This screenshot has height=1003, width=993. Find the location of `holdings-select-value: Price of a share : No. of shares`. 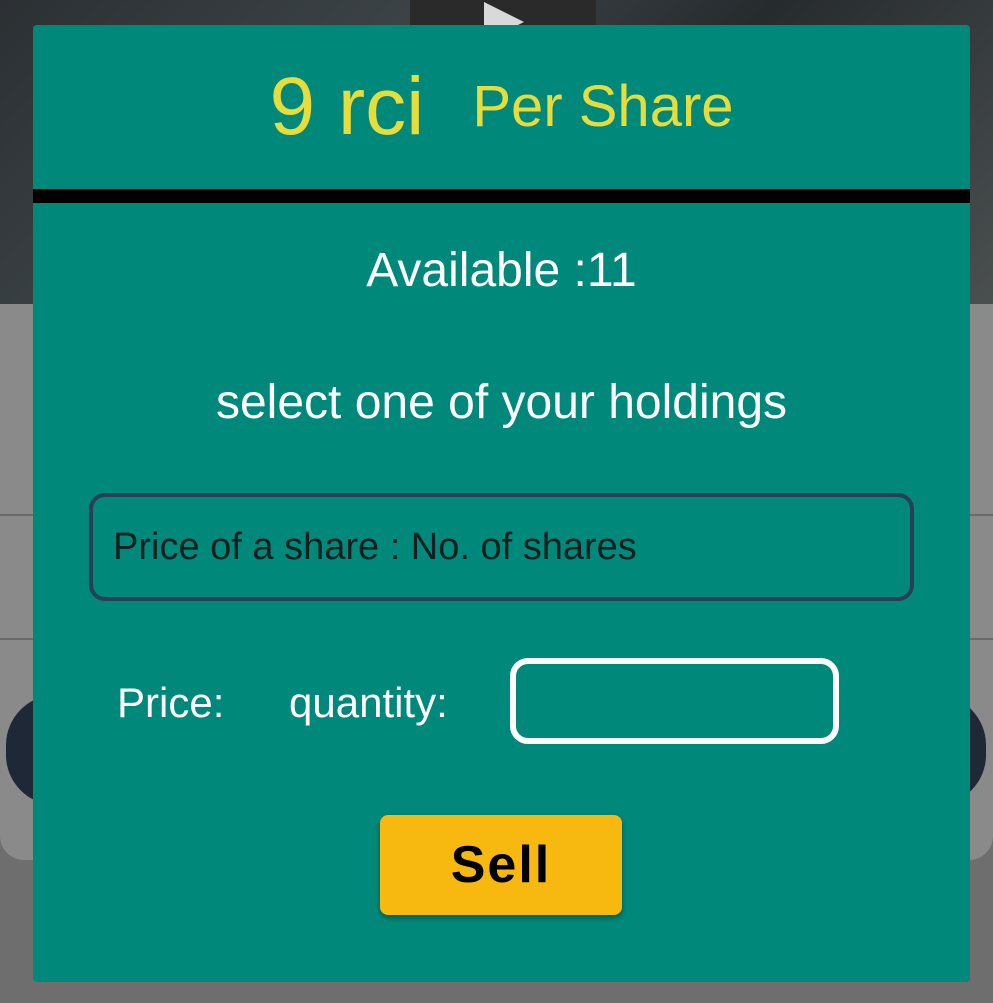

holdings-select-value: Price of a share : No. of shares is located at coordinates (375, 546).